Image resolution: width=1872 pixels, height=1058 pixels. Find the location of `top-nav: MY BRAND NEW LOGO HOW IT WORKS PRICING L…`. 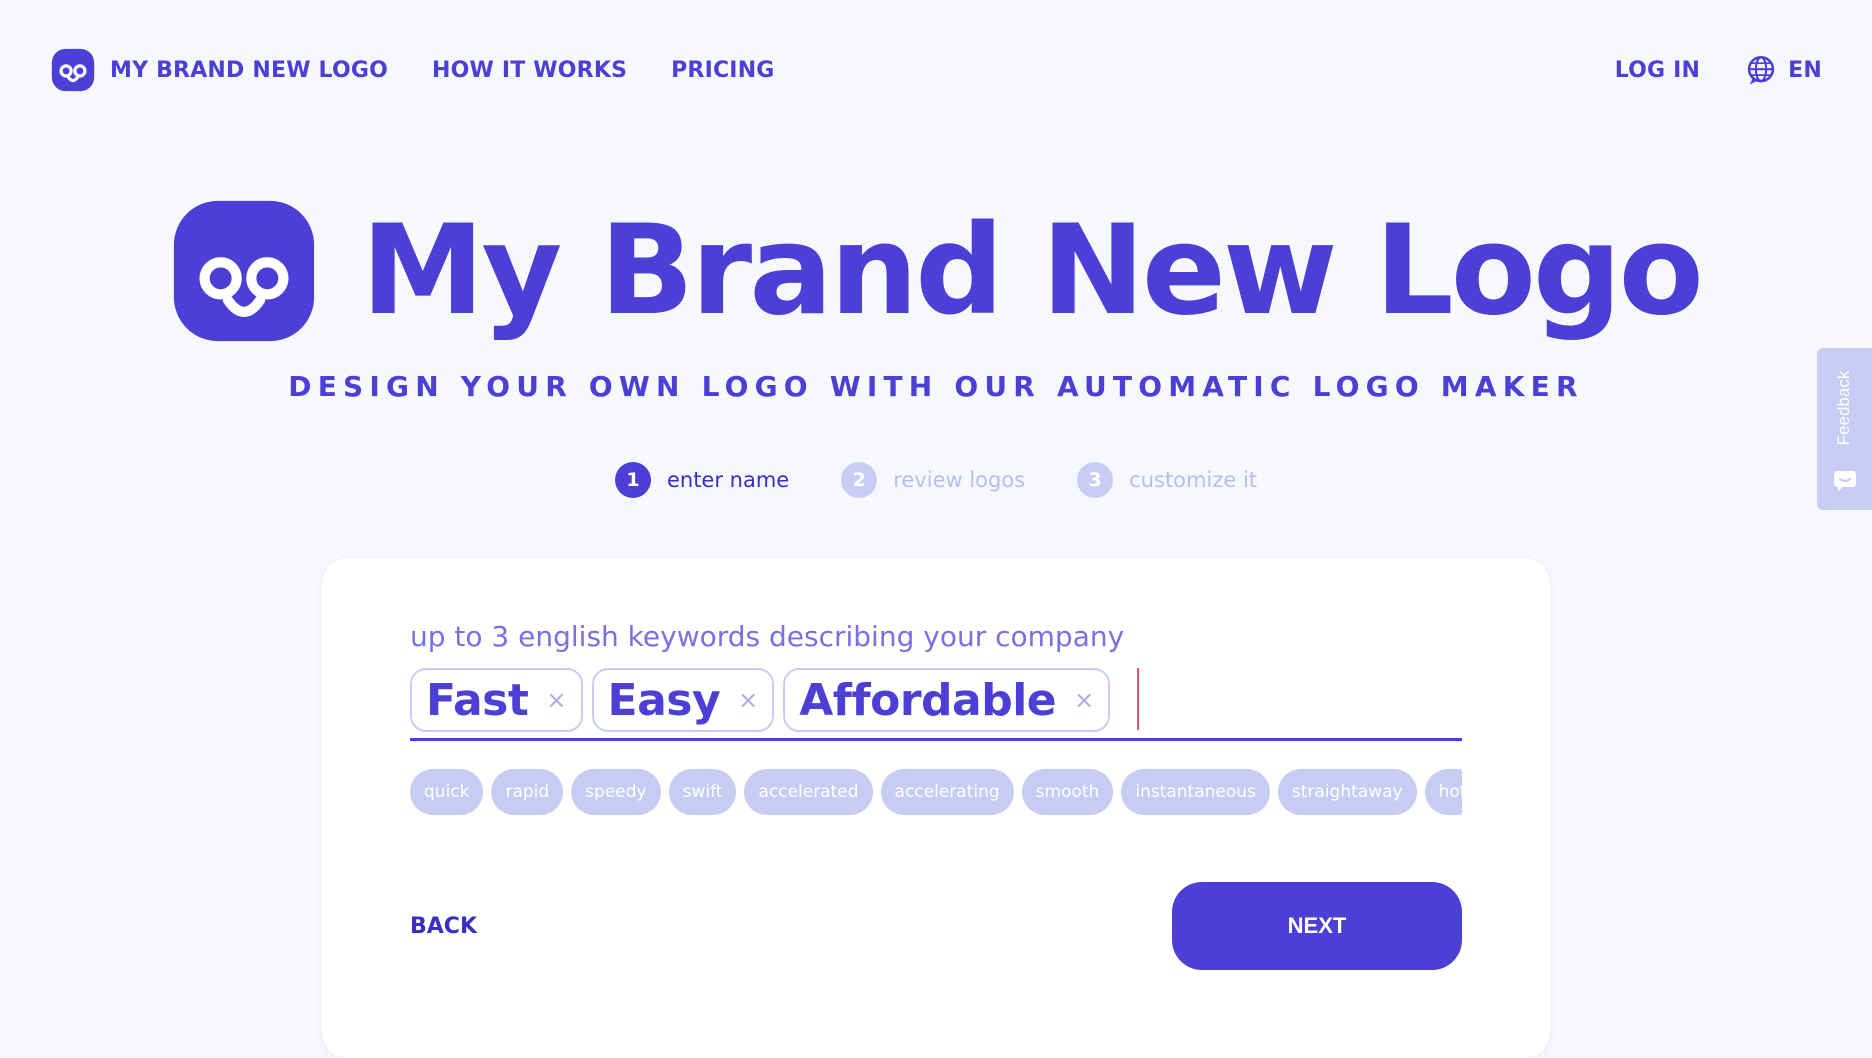

top-nav: MY BRAND NEW LOGO HOW IT WORKS PRICING L… is located at coordinates (936, 70).